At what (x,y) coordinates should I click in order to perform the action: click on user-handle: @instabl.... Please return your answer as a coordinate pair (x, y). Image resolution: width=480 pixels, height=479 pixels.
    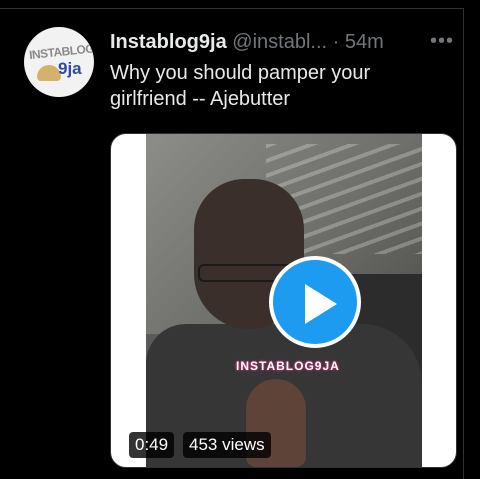
    Looking at the image, I should click on (279, 42).